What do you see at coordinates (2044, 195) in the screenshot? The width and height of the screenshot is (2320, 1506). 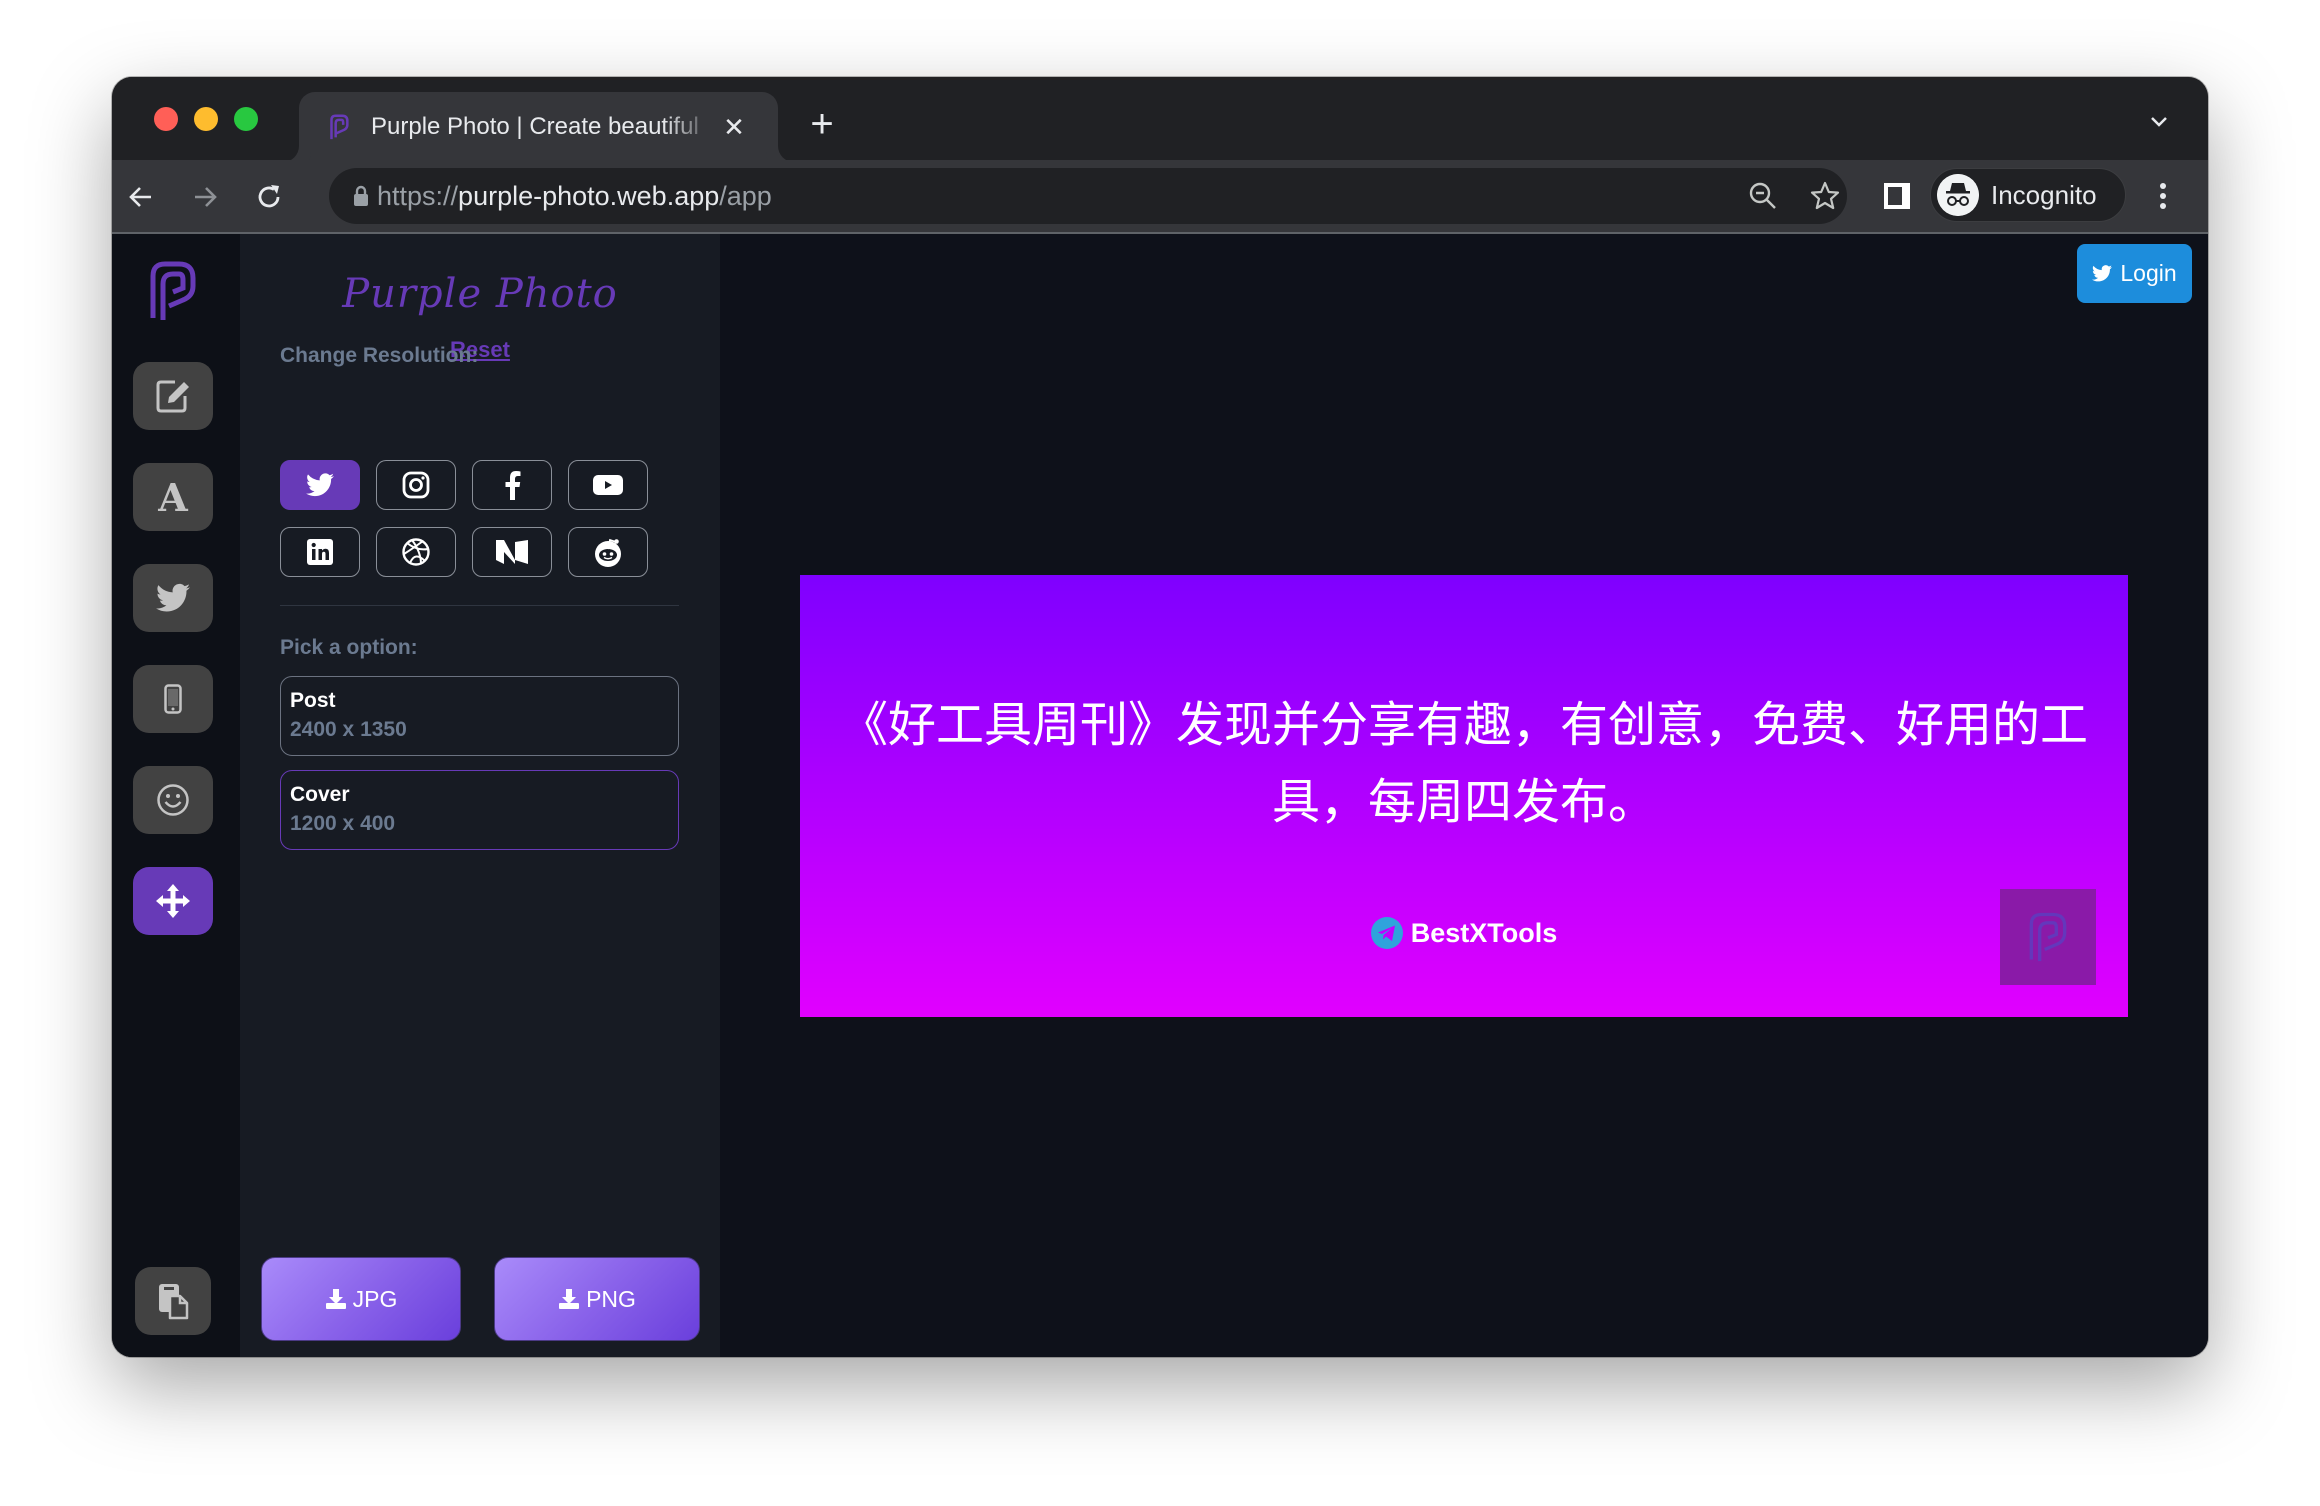 I see `incognito-label: Incognito` at bounding box center [2044, 195].